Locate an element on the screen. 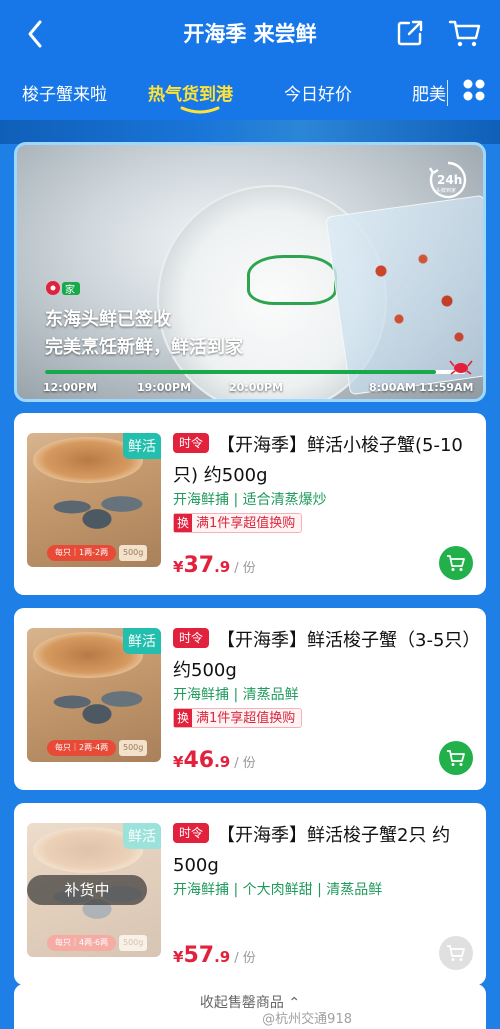  timeline-tick: 20:00PM is located at coordinates (256, 387).